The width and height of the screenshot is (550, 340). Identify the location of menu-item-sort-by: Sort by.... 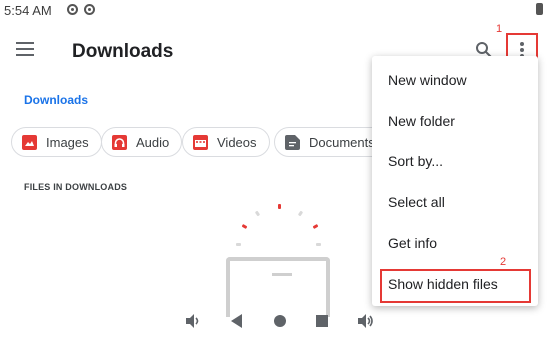
(415, 161).